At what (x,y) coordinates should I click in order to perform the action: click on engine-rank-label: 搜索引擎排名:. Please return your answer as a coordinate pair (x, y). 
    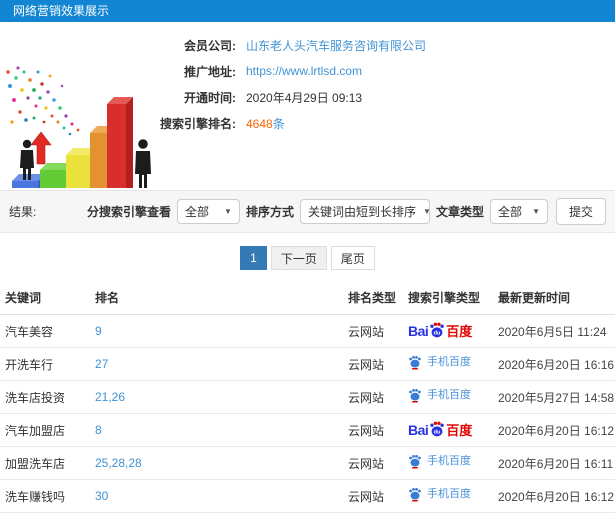
    Looking at the image, I should click on (198, 123).